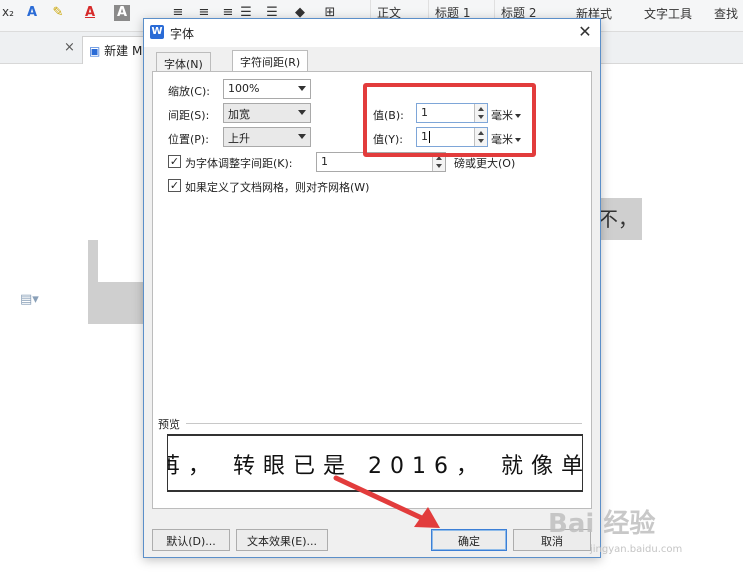 The width and height of the screenshot is (743, 580). What do you see at coordinates (189, 115) in the screenshot?
I see `spacing-label: 间距(S):` at bounding box center [189, 115].